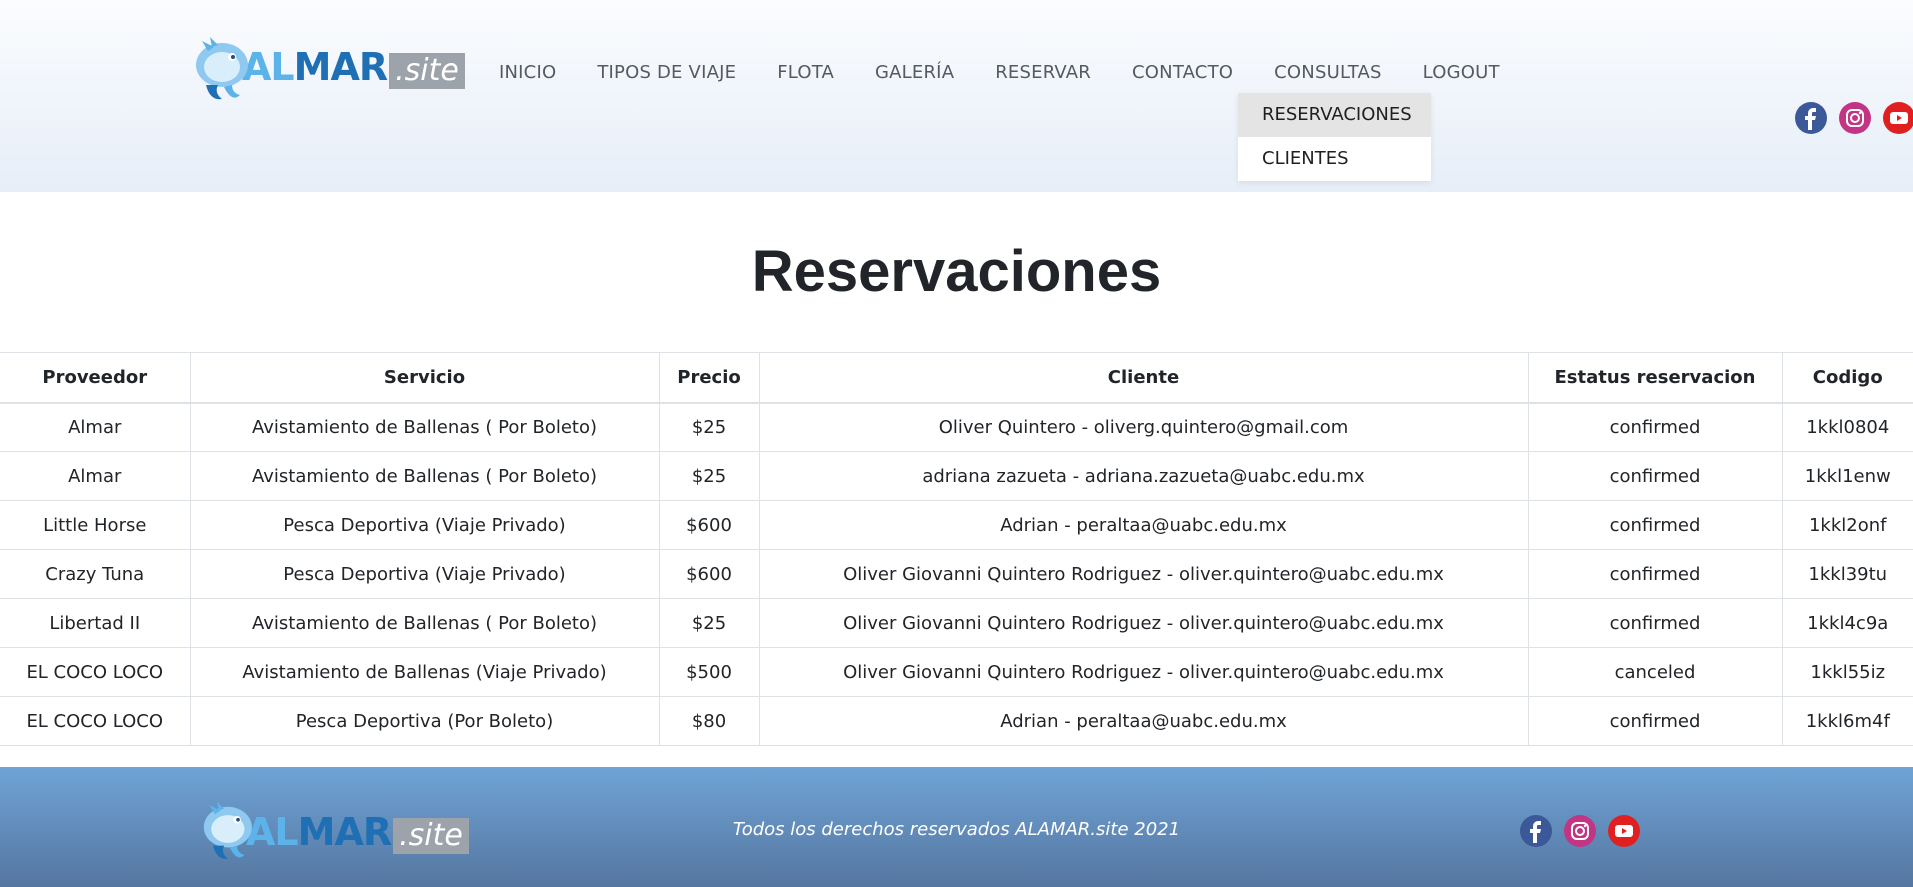  I want to click on logo-text-mar: MAR, so click(340, 67).